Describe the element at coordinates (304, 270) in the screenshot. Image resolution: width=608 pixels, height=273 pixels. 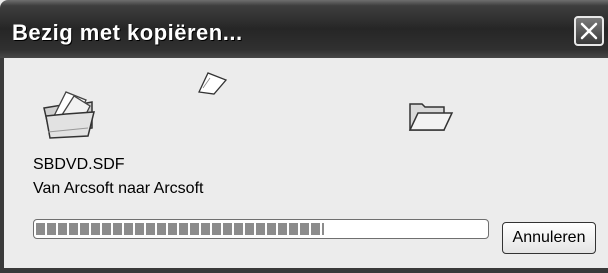
I see `window-bottom-border` at that location.